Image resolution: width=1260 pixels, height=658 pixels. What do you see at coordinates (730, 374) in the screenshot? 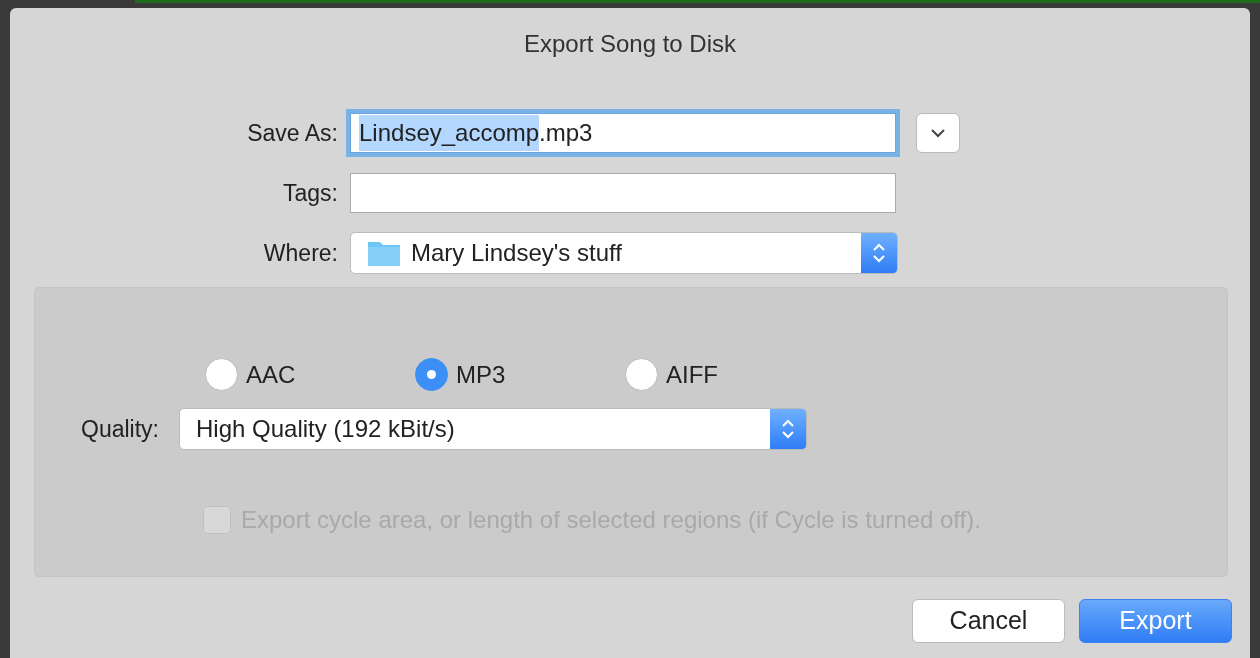
I see `format-radio: AIFF` at bounding box center [730, 374].